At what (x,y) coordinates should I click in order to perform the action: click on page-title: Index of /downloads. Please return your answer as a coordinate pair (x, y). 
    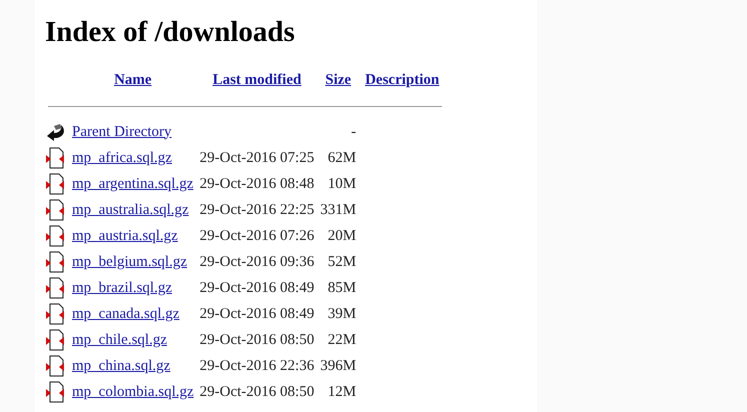
    Looking at the image, I should click on (170, 32).